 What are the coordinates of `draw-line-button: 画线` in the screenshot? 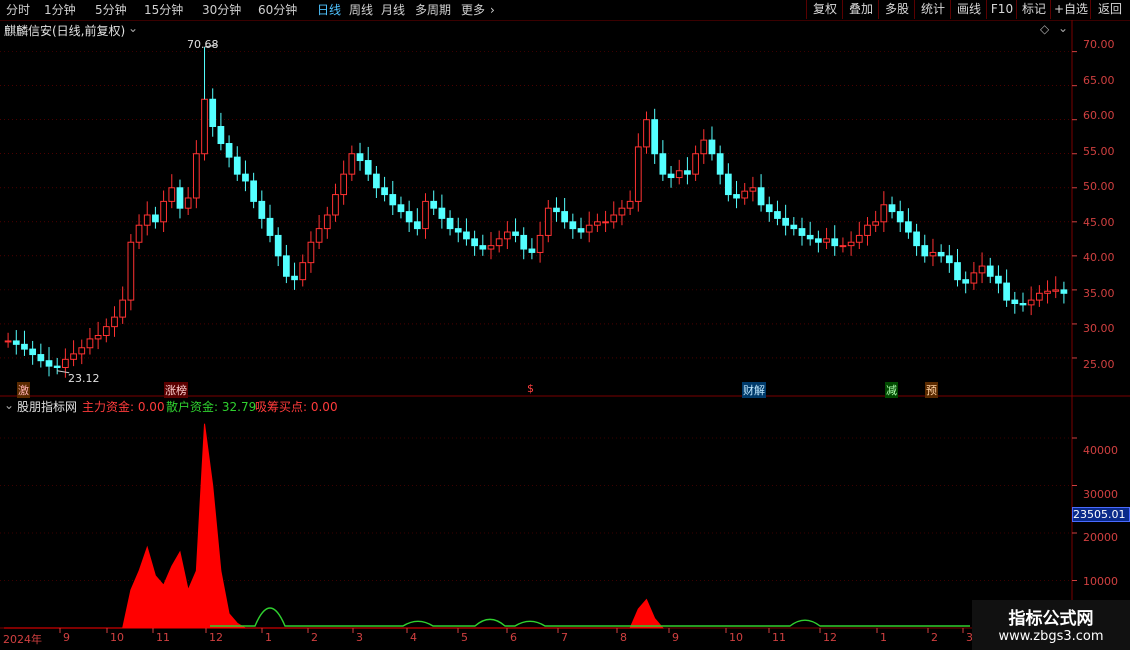 It's located at (968, 9).